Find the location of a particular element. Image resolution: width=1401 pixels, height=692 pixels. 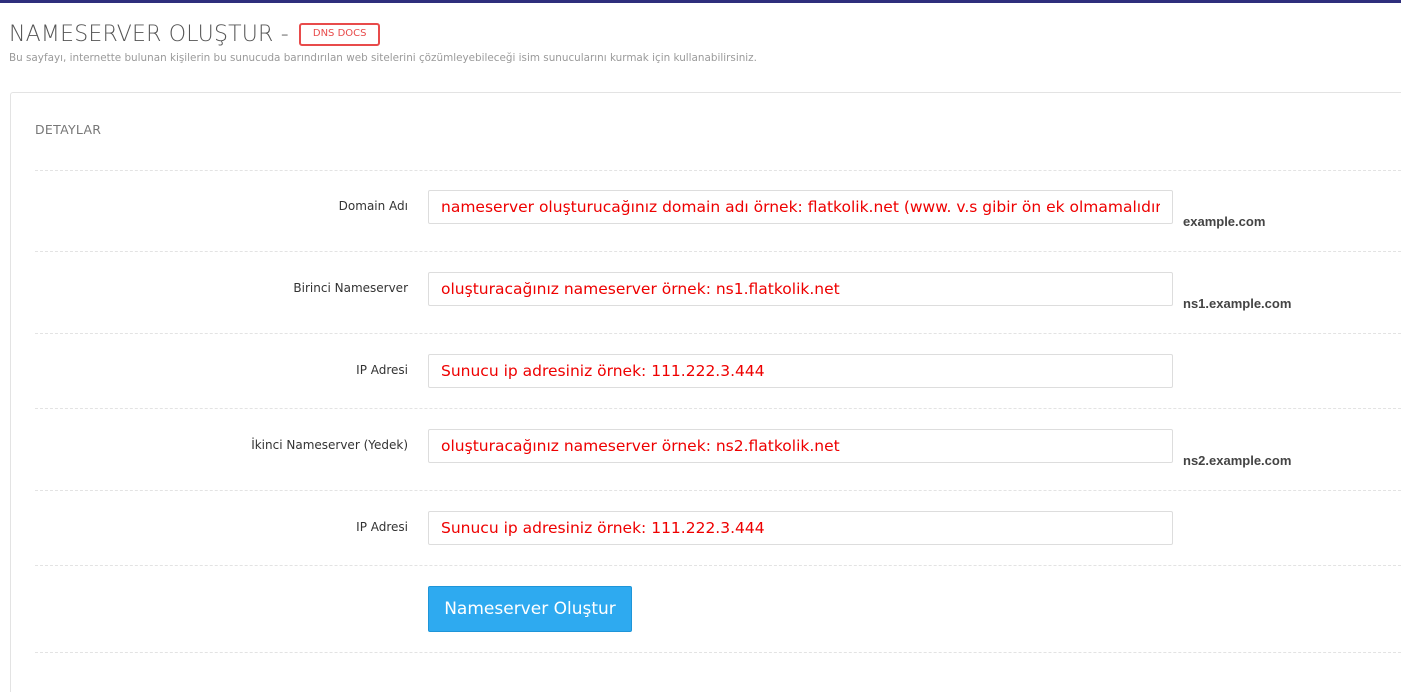

primary-ip-input is located at coordinates (800, 371).